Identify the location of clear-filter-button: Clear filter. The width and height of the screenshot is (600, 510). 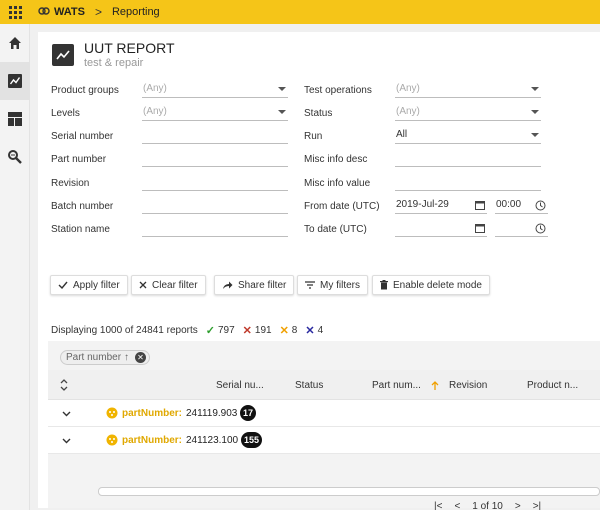
(168, 285).